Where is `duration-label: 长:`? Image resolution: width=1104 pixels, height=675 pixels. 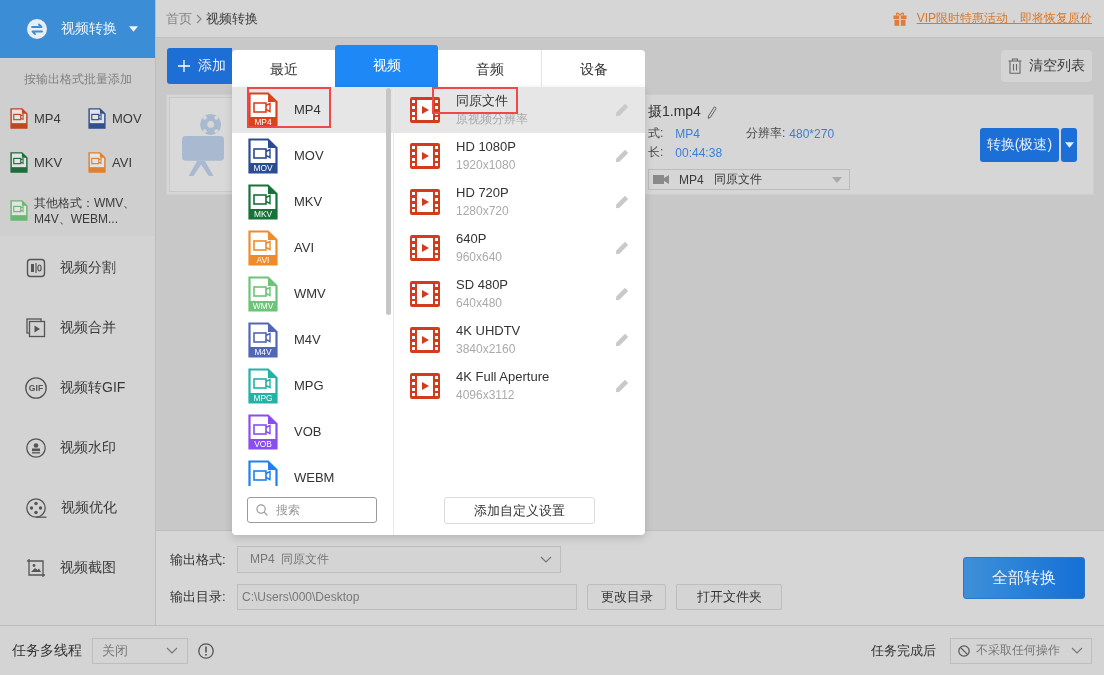
duration-label: 长: is located at coordinates (656, 152).